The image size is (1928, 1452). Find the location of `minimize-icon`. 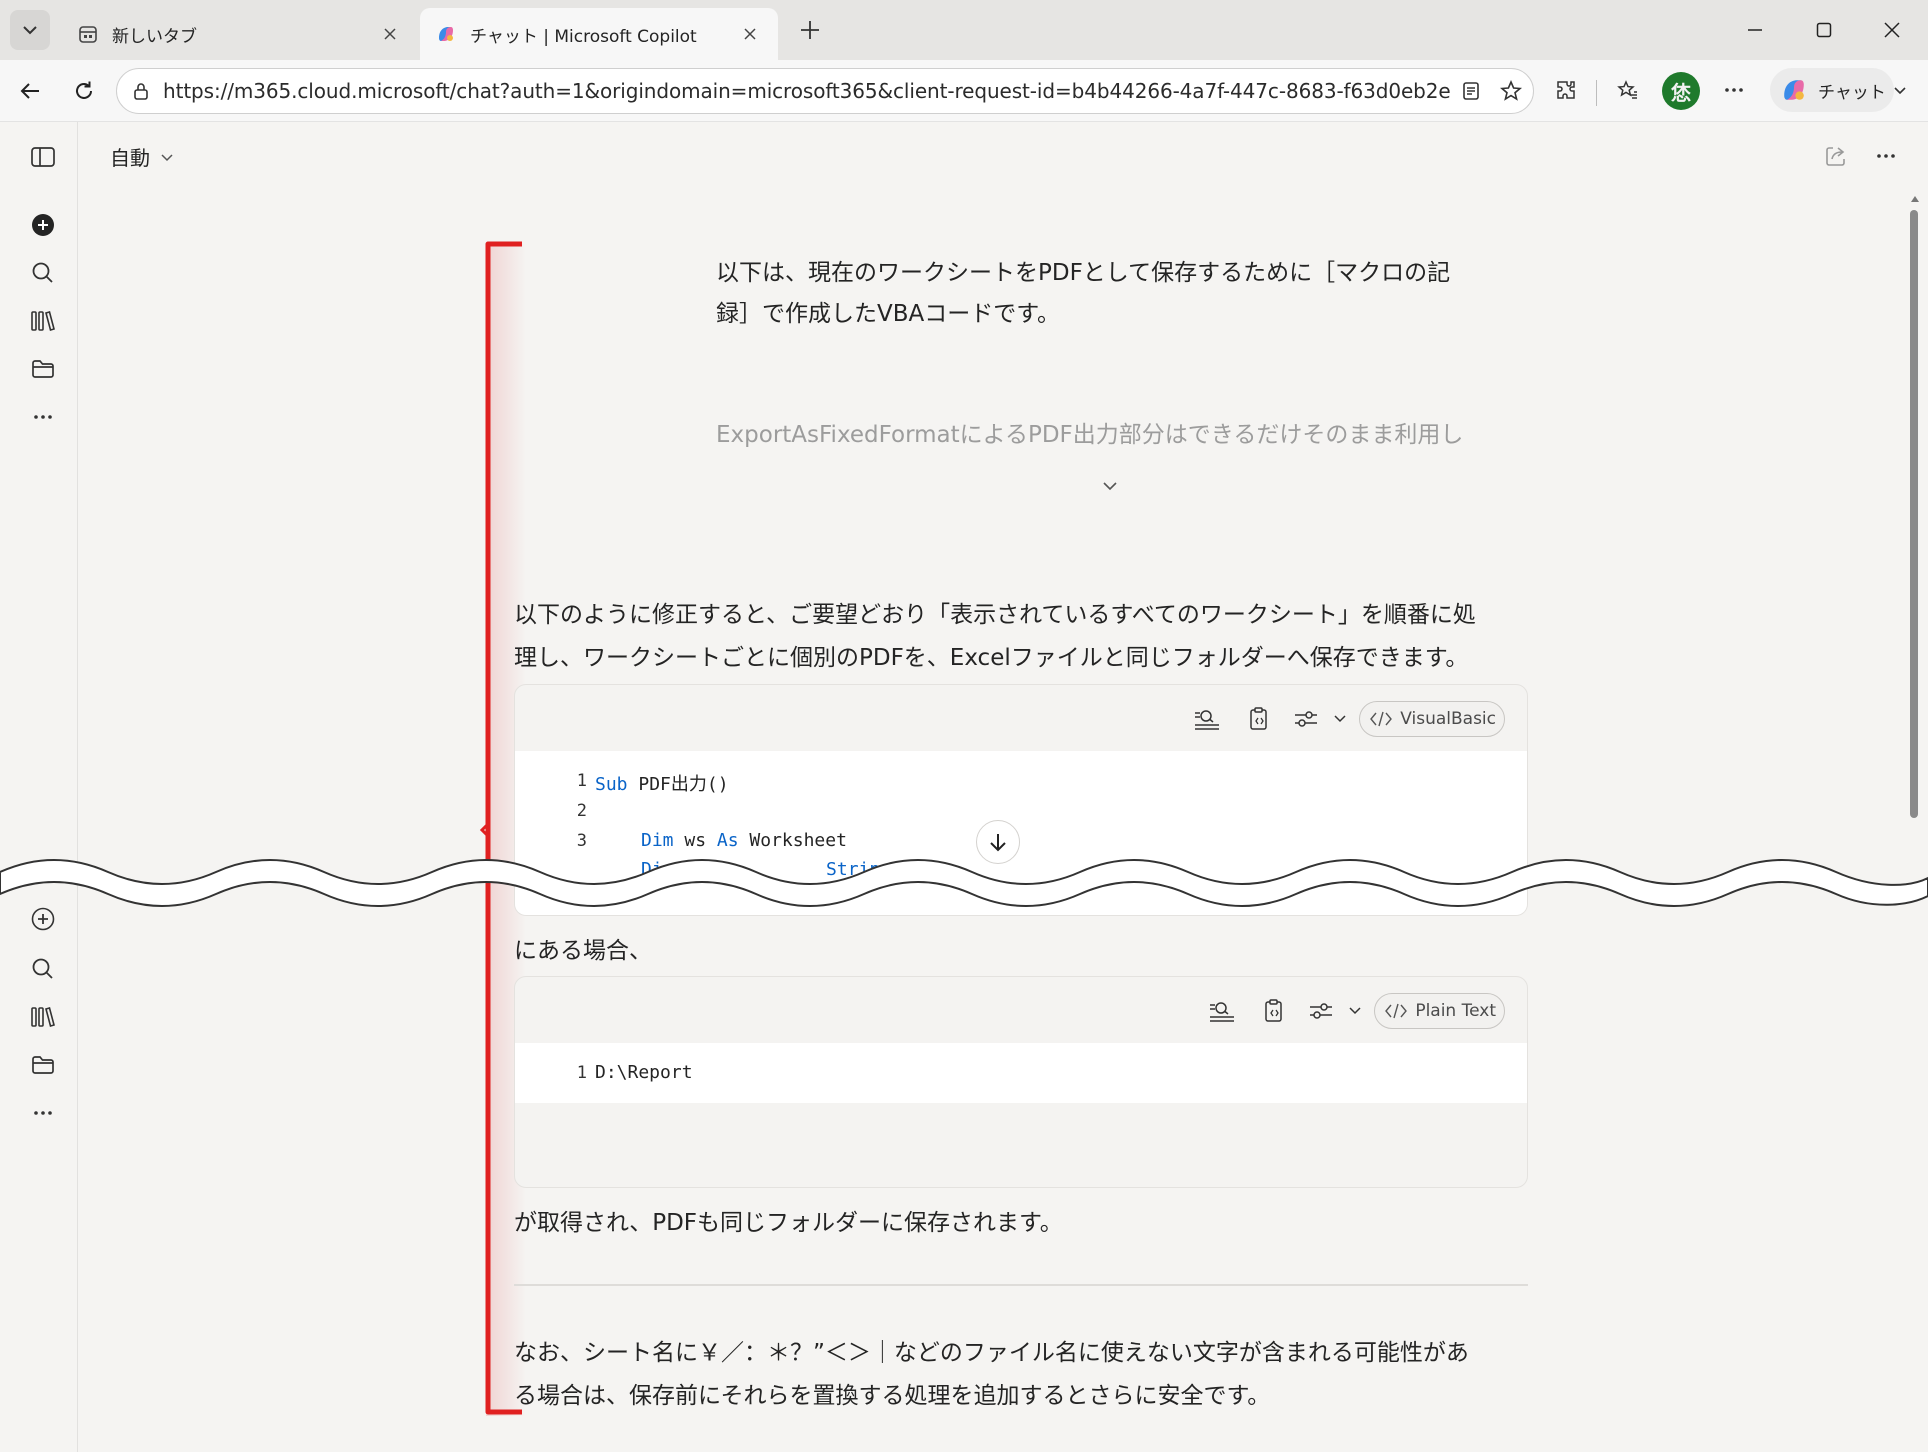

minimize-icon is located at coordinates (1755, 30).